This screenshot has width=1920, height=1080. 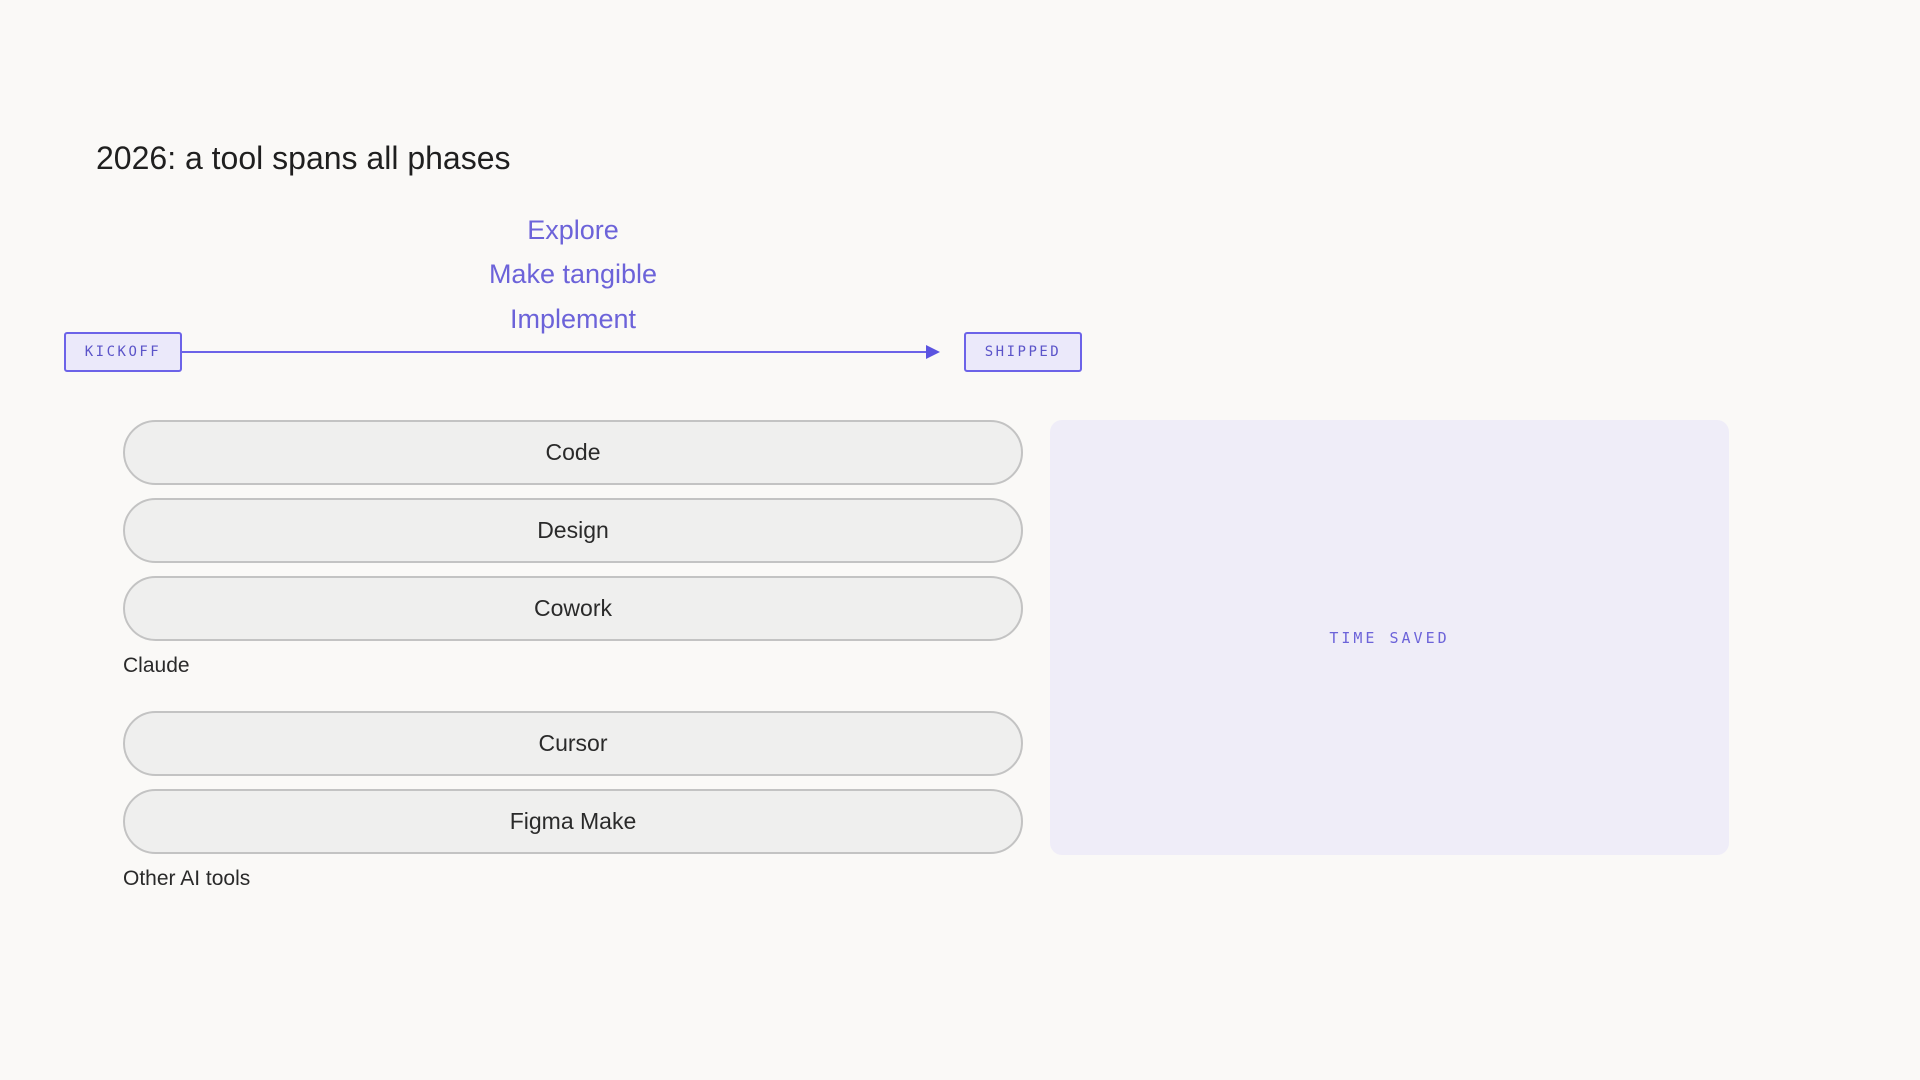 What do you see at coordinates (303, 158) in the screenshot?
I see `slide-title: 2026: a tool spans all phases` at bounding box center [303, 158].